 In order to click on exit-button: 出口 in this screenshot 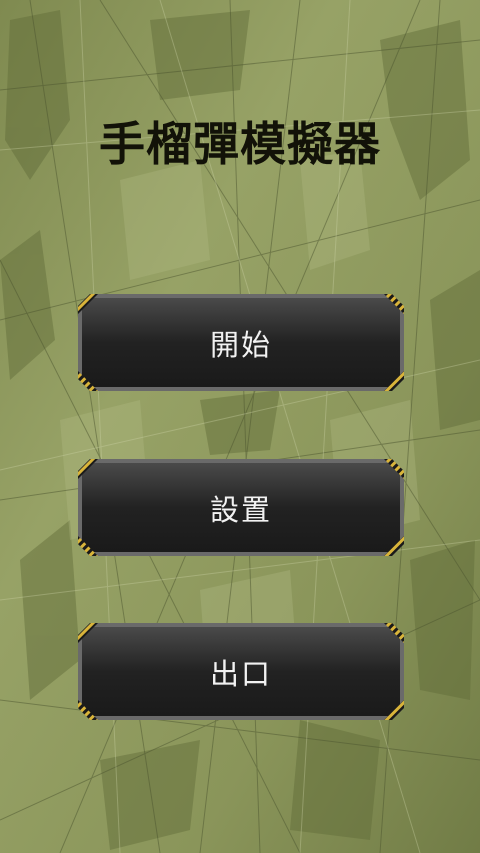, I will do `click(241, 671)`.